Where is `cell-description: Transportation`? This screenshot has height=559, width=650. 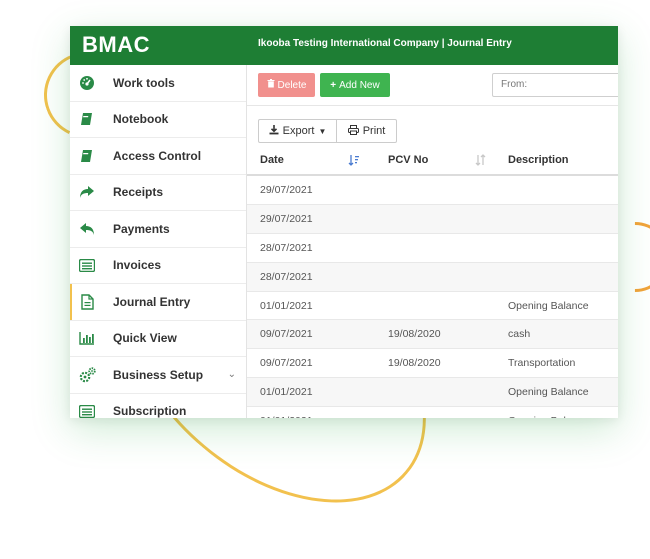
cell-description: Transportation is located at coordinates (563, 363).